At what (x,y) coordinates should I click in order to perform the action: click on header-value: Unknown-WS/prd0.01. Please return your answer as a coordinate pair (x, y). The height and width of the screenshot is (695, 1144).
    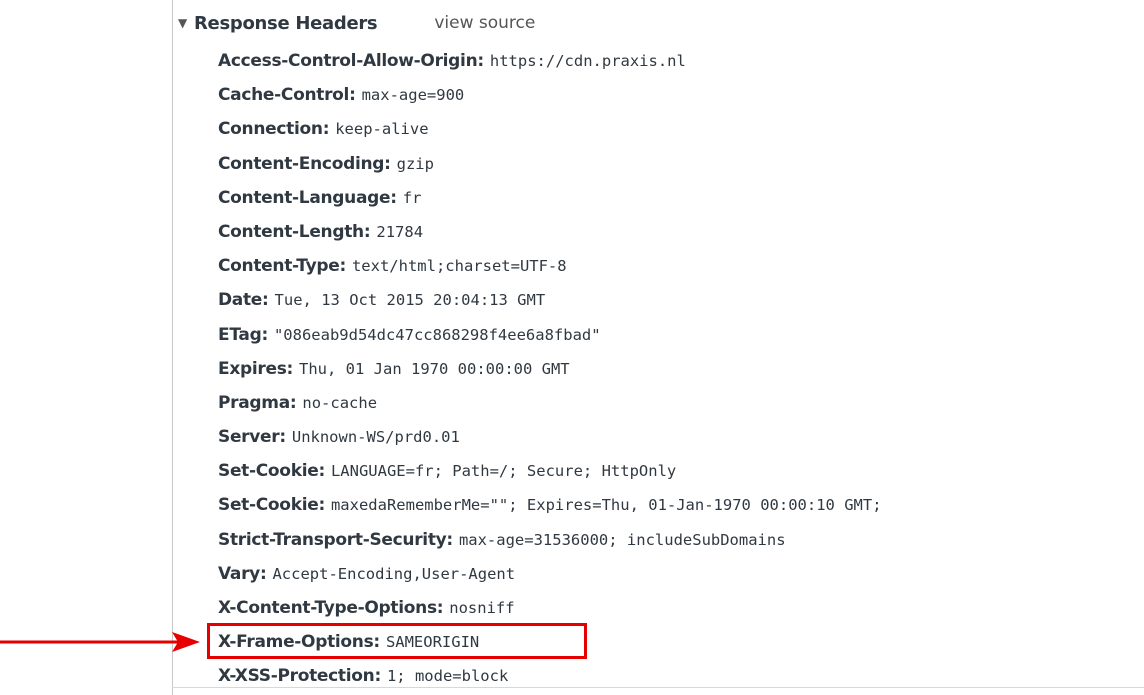
    Looking at the image, I should click on (375, 437).